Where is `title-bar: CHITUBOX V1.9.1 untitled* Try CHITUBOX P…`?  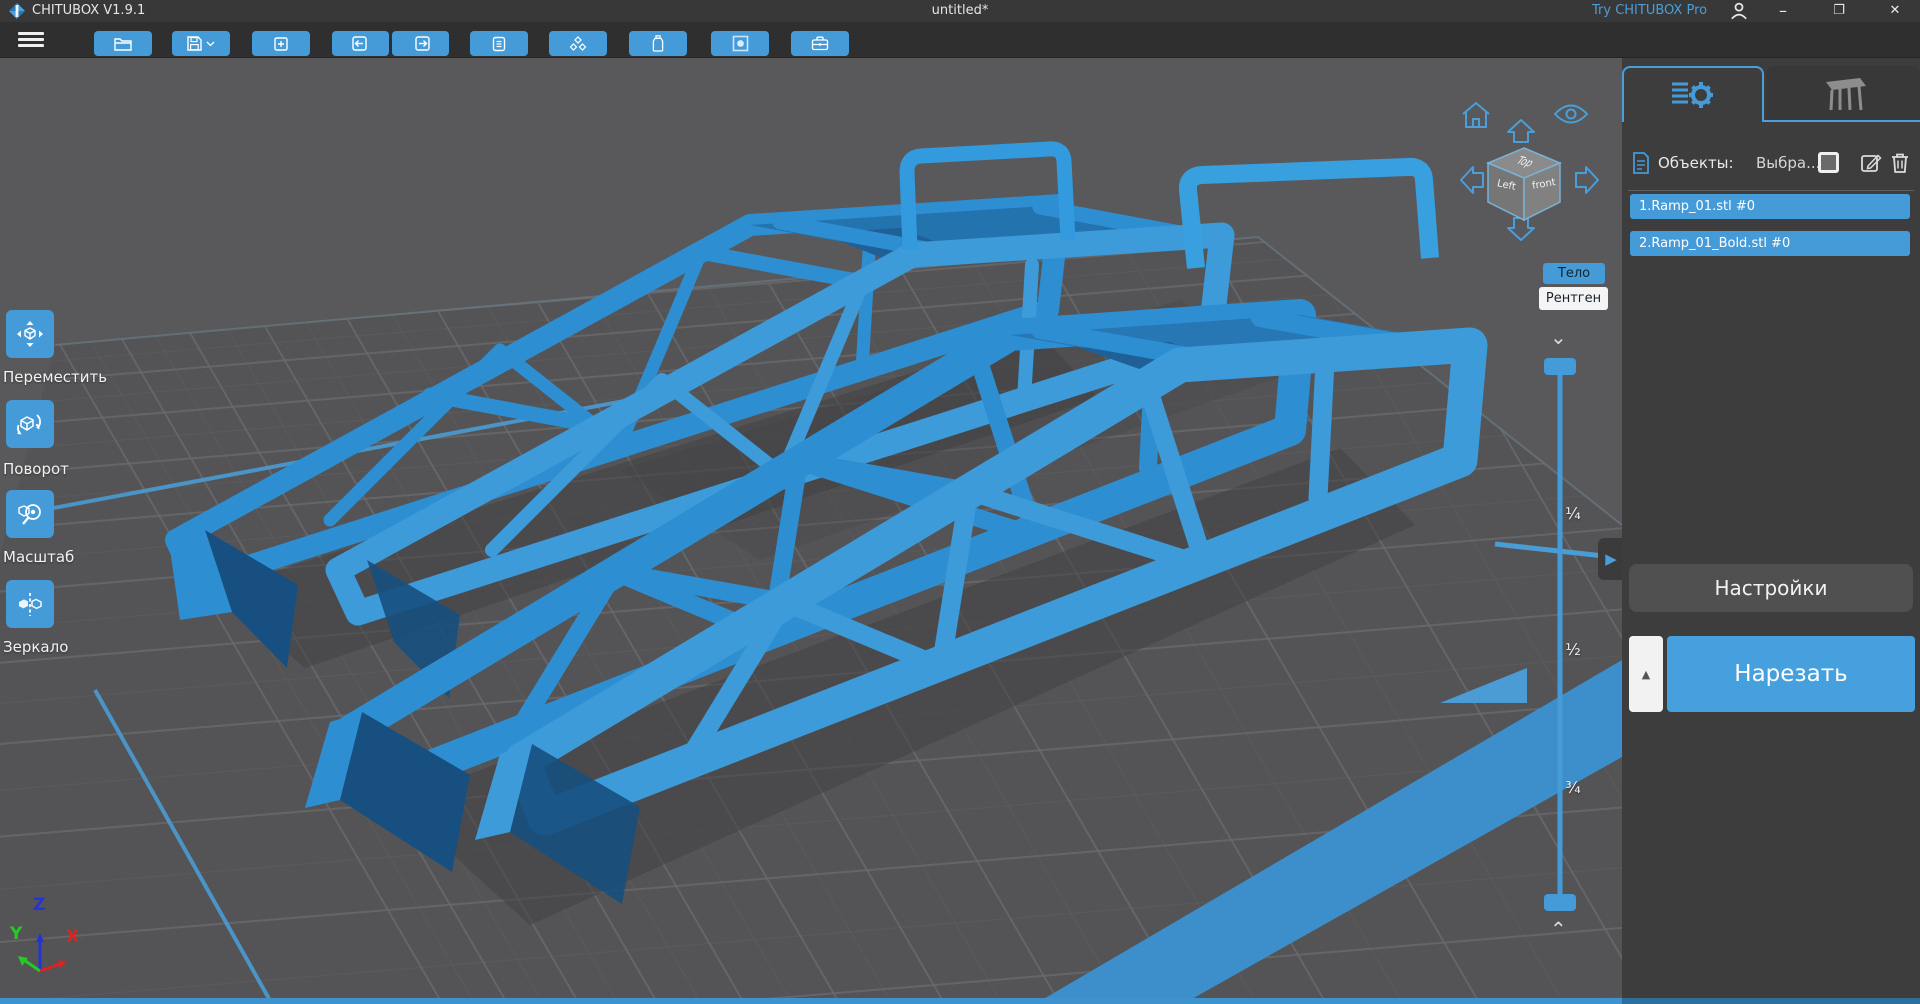 title-bar: CHITUBOX V1.9.1 untitled* Try CHITUBOX P… is located at coordinates (960, 11).